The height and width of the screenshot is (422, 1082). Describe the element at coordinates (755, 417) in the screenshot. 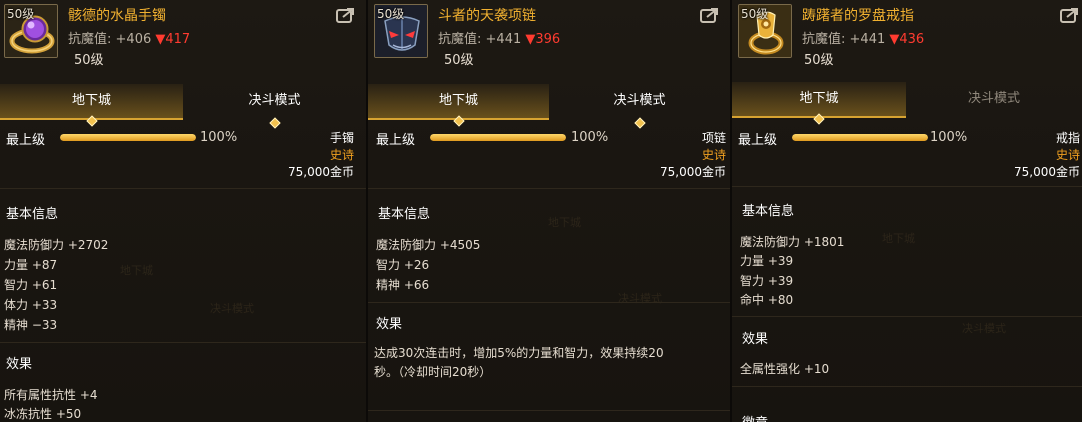

I see `badge-section-title: 徽章` at that location.